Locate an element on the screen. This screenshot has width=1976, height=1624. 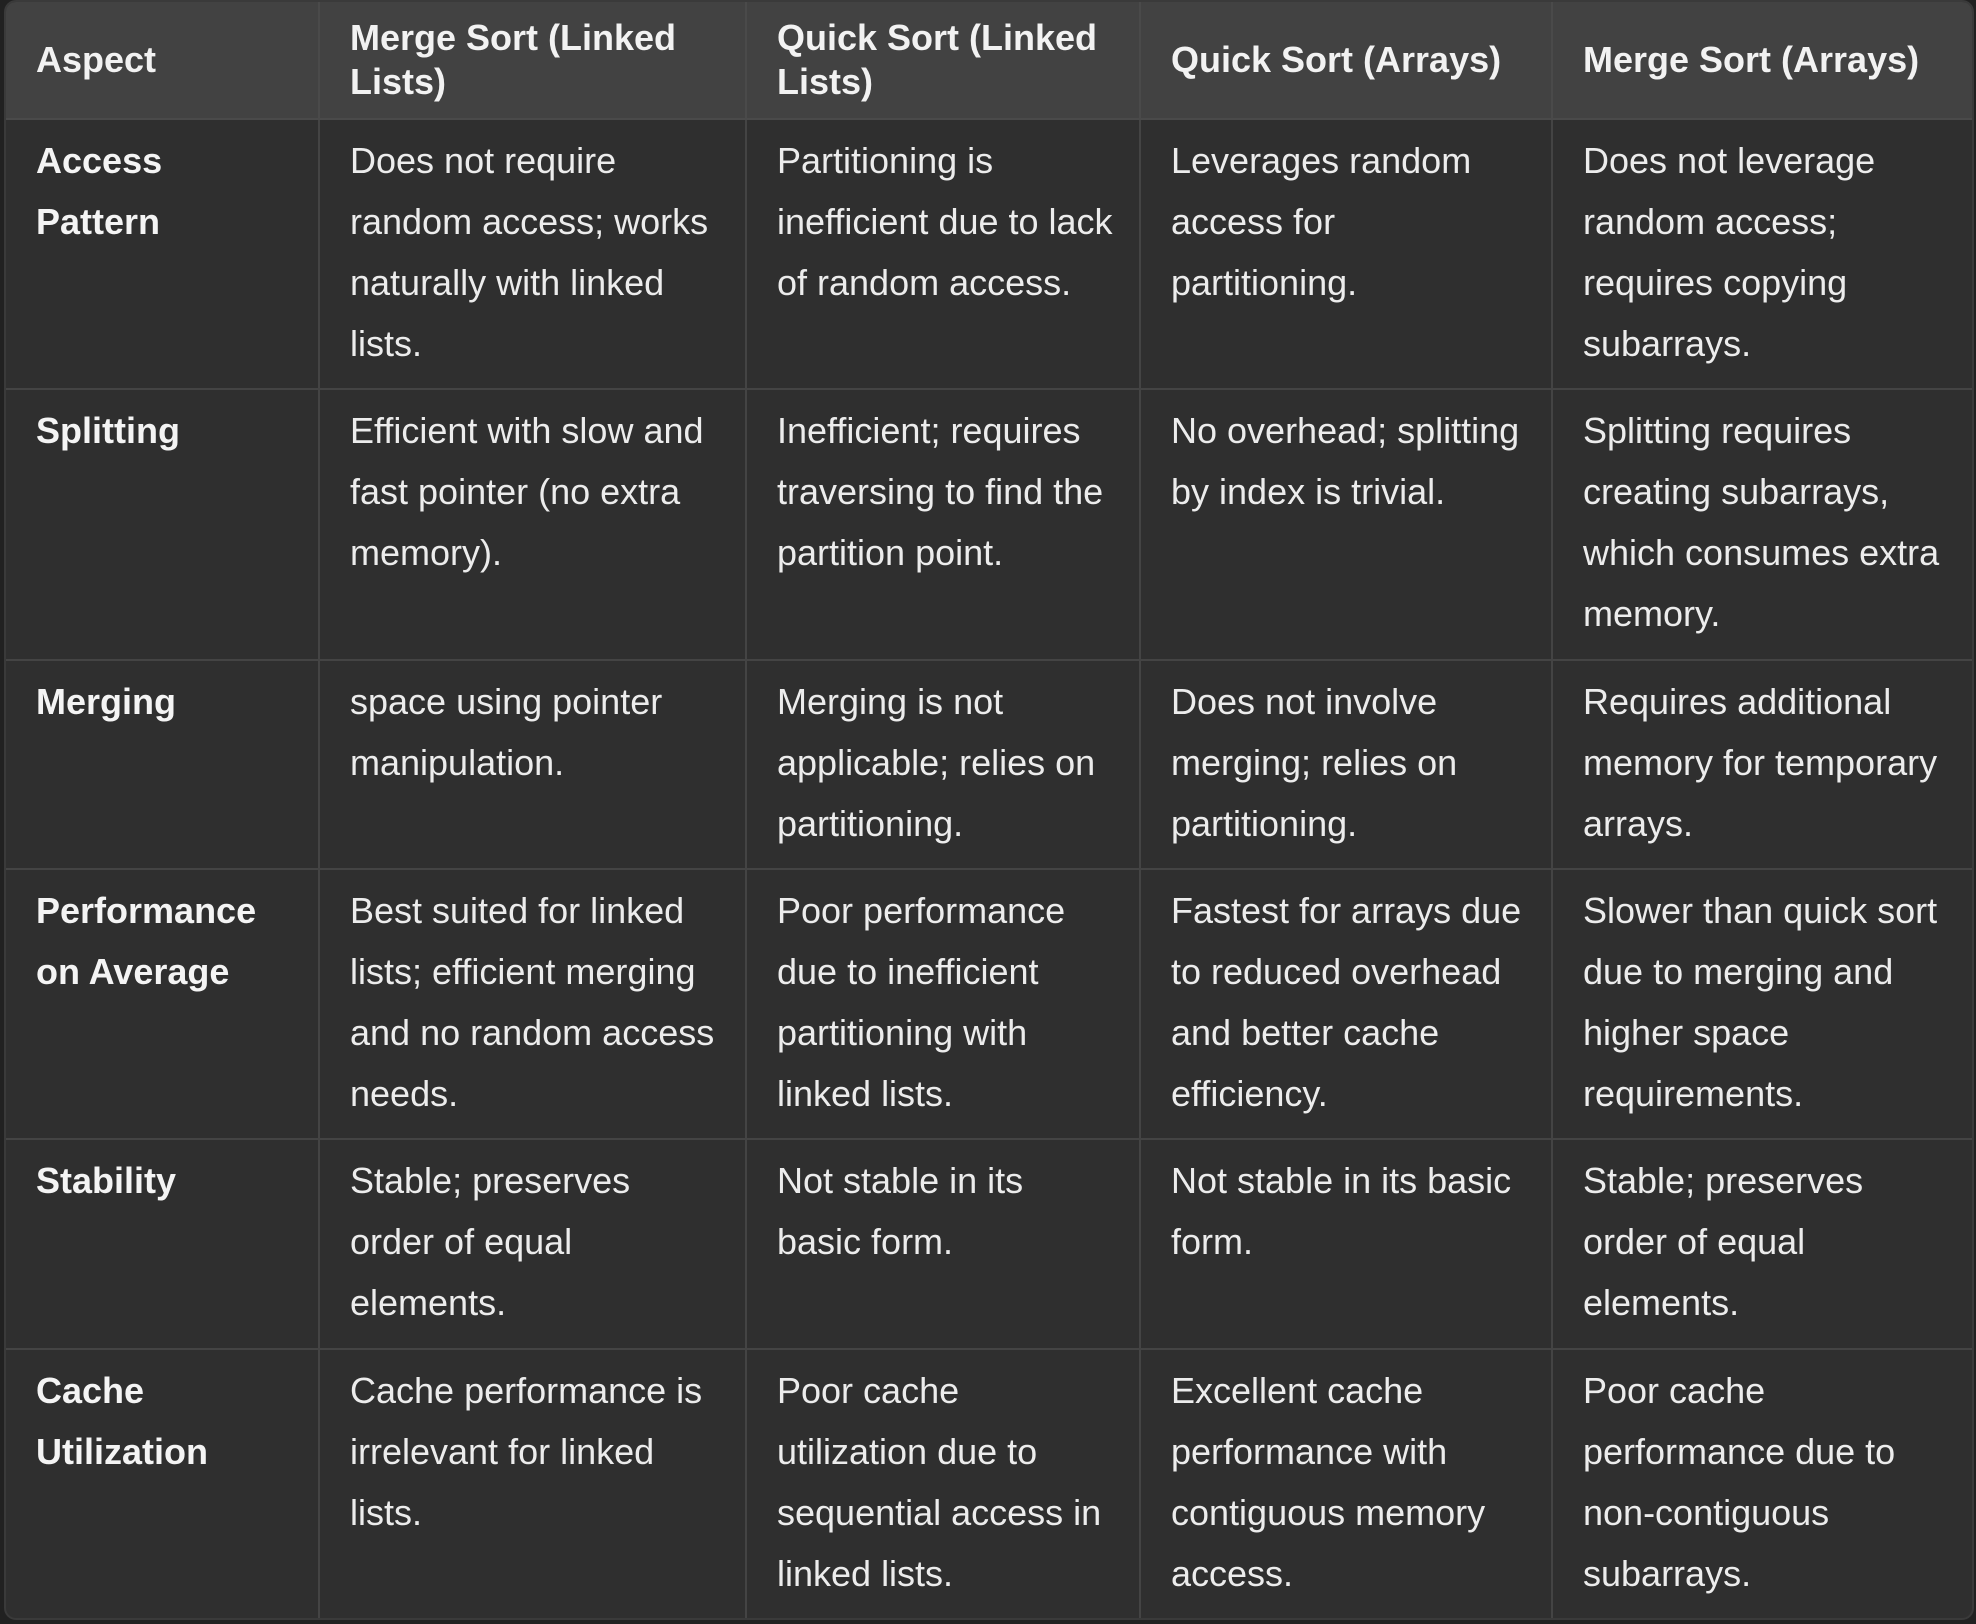
header-merge-sort-arrays: Merge Sort (Arrays) is located at coordinates (1762, 61).